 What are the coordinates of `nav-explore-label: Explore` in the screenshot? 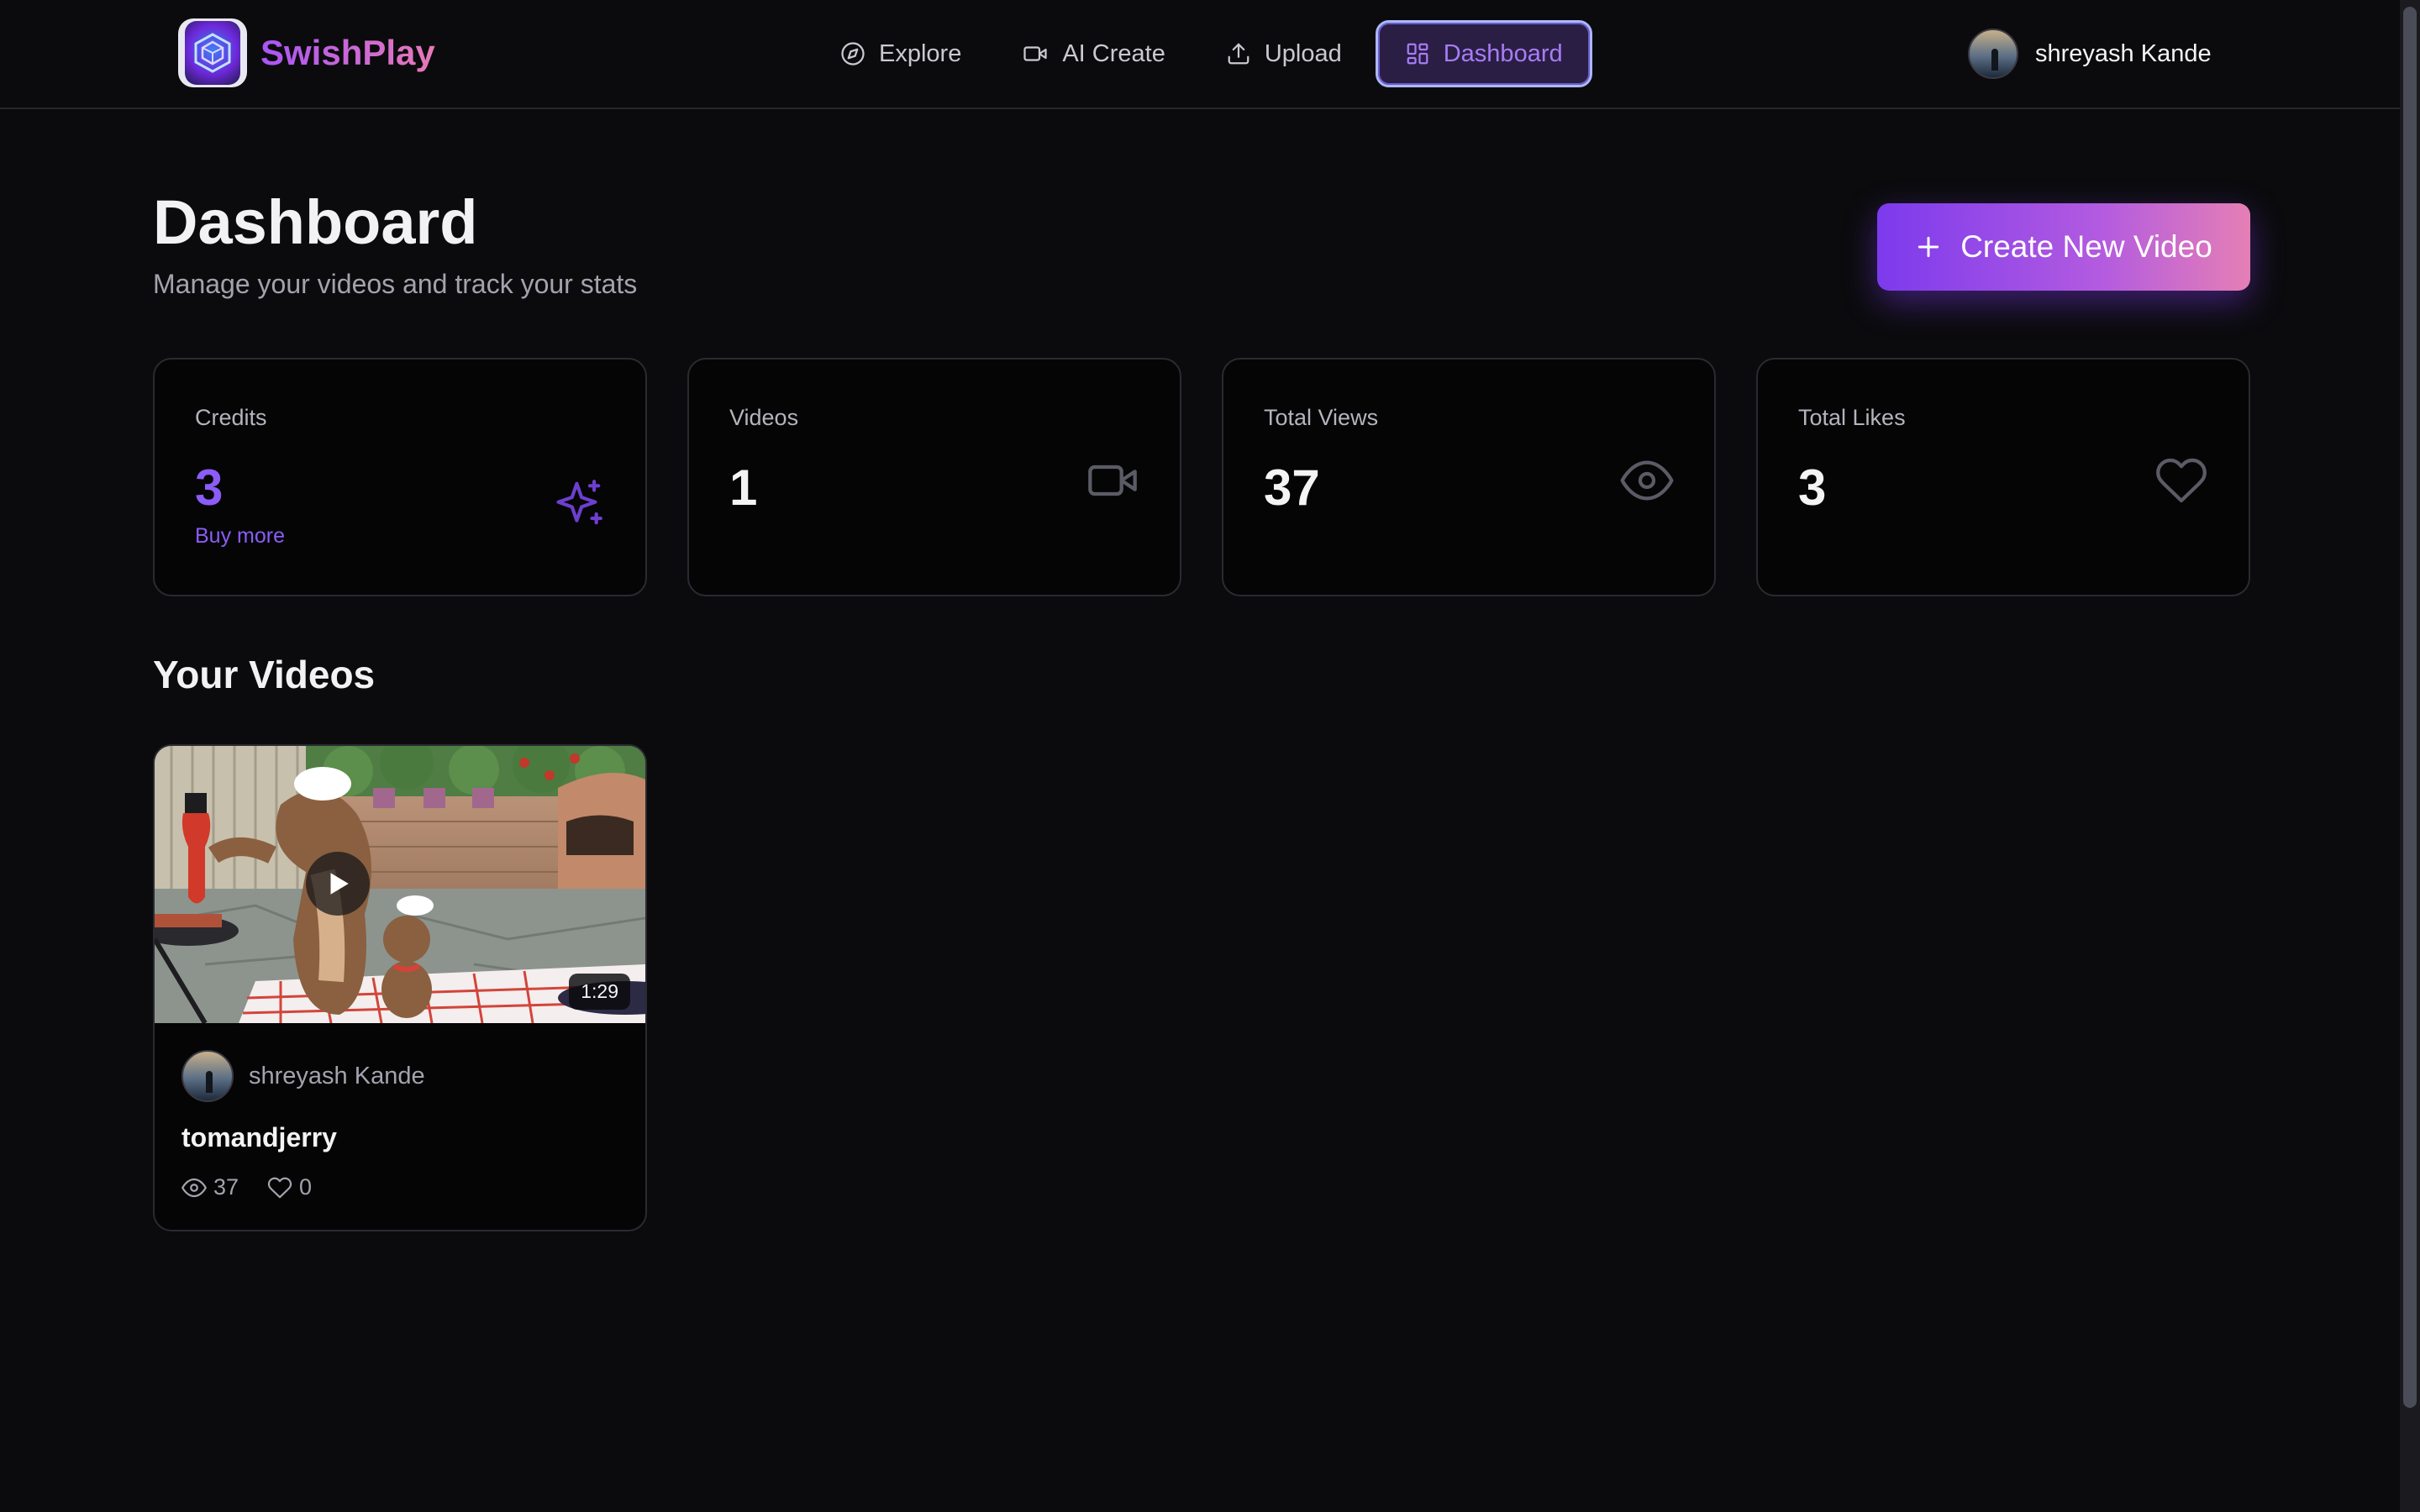 It's located at (921, 53).